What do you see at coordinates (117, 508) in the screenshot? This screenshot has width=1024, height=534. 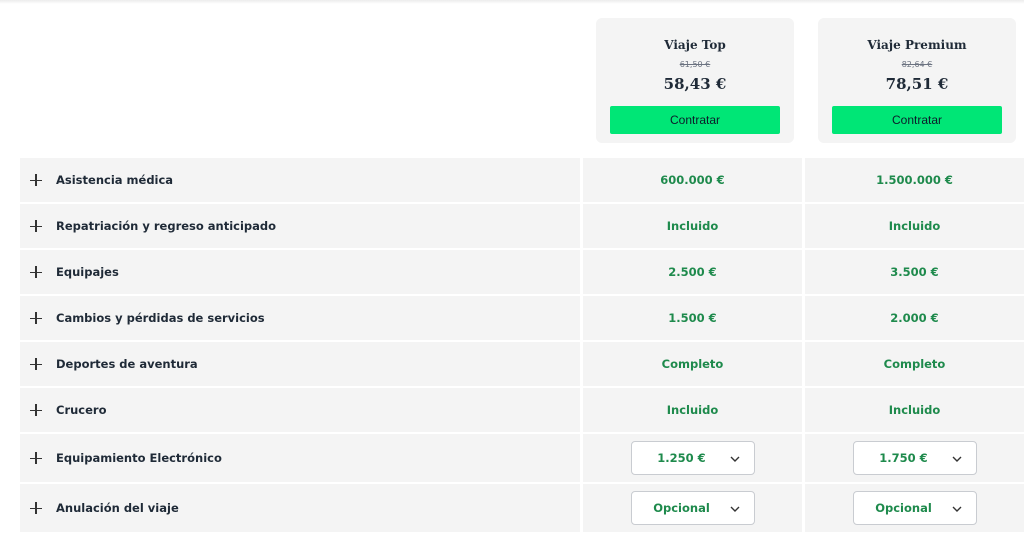 I see `coverage-label: Anulación del viaje` at bounding box center [117, 508].